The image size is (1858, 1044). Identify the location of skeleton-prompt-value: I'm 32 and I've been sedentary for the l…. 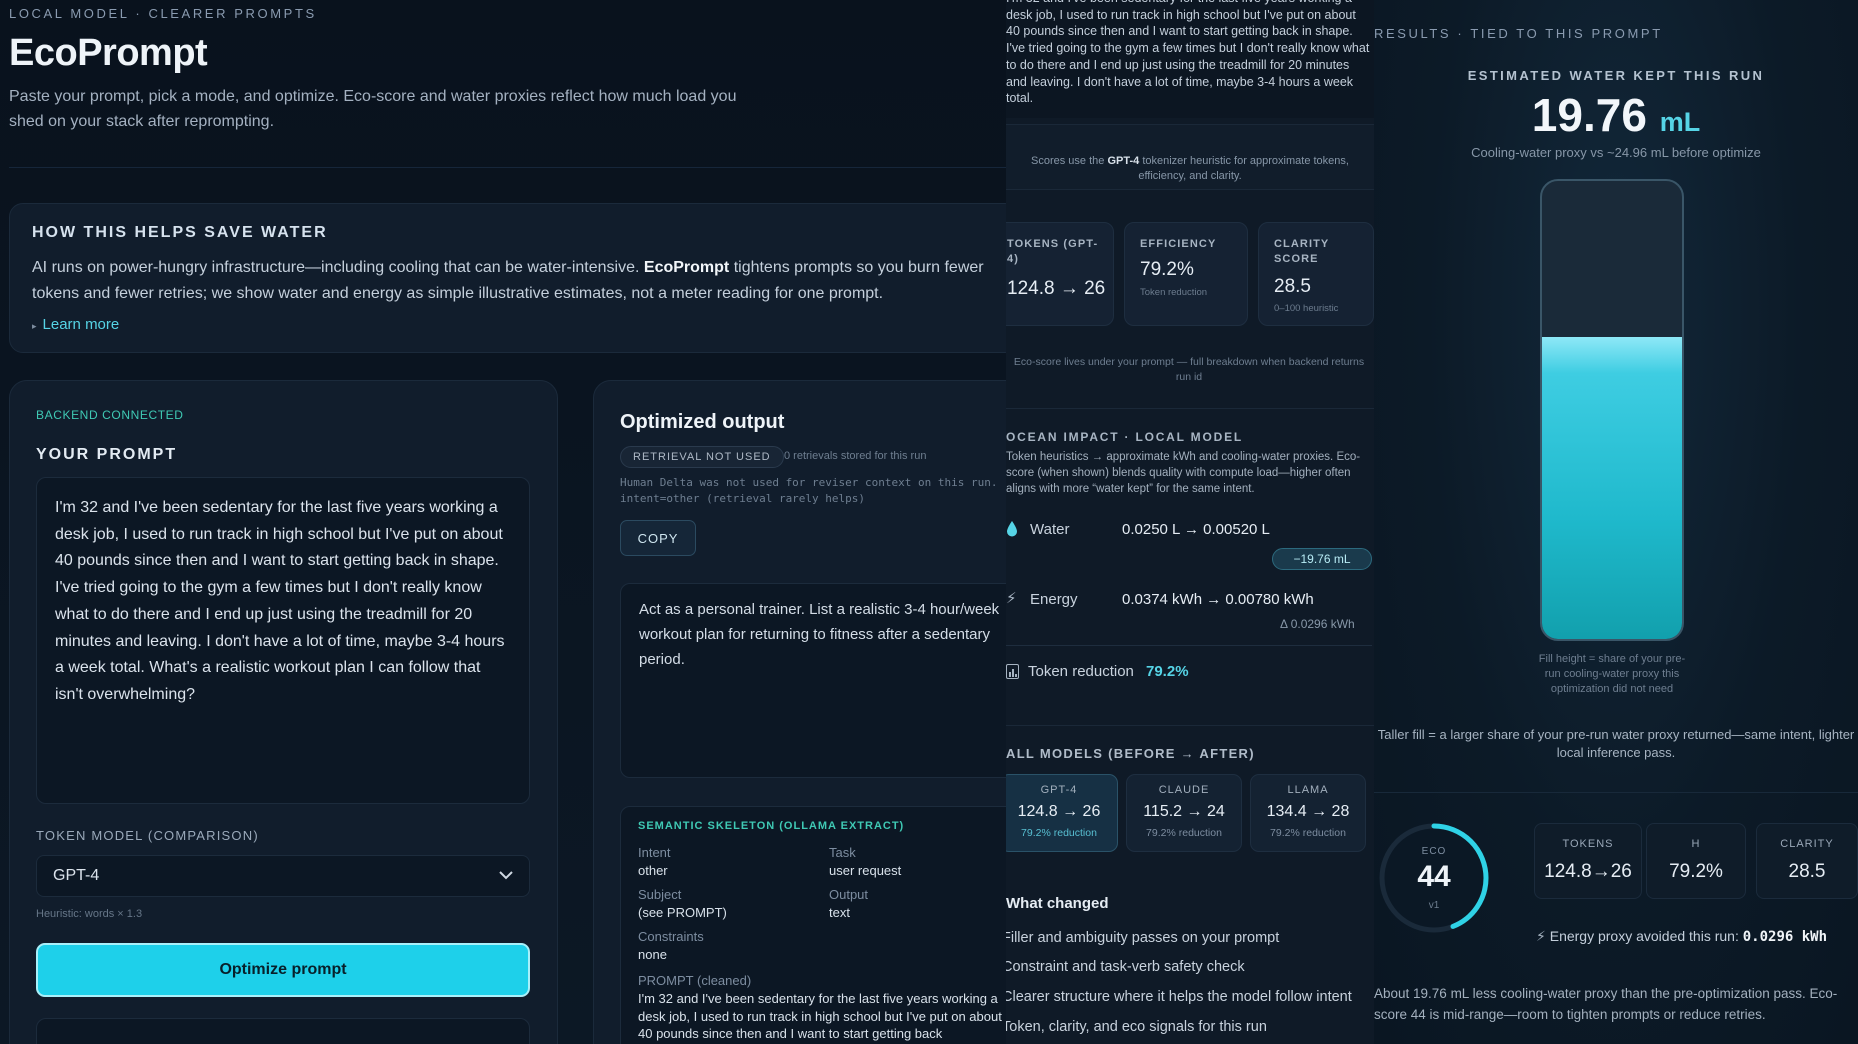
(820, 1016).